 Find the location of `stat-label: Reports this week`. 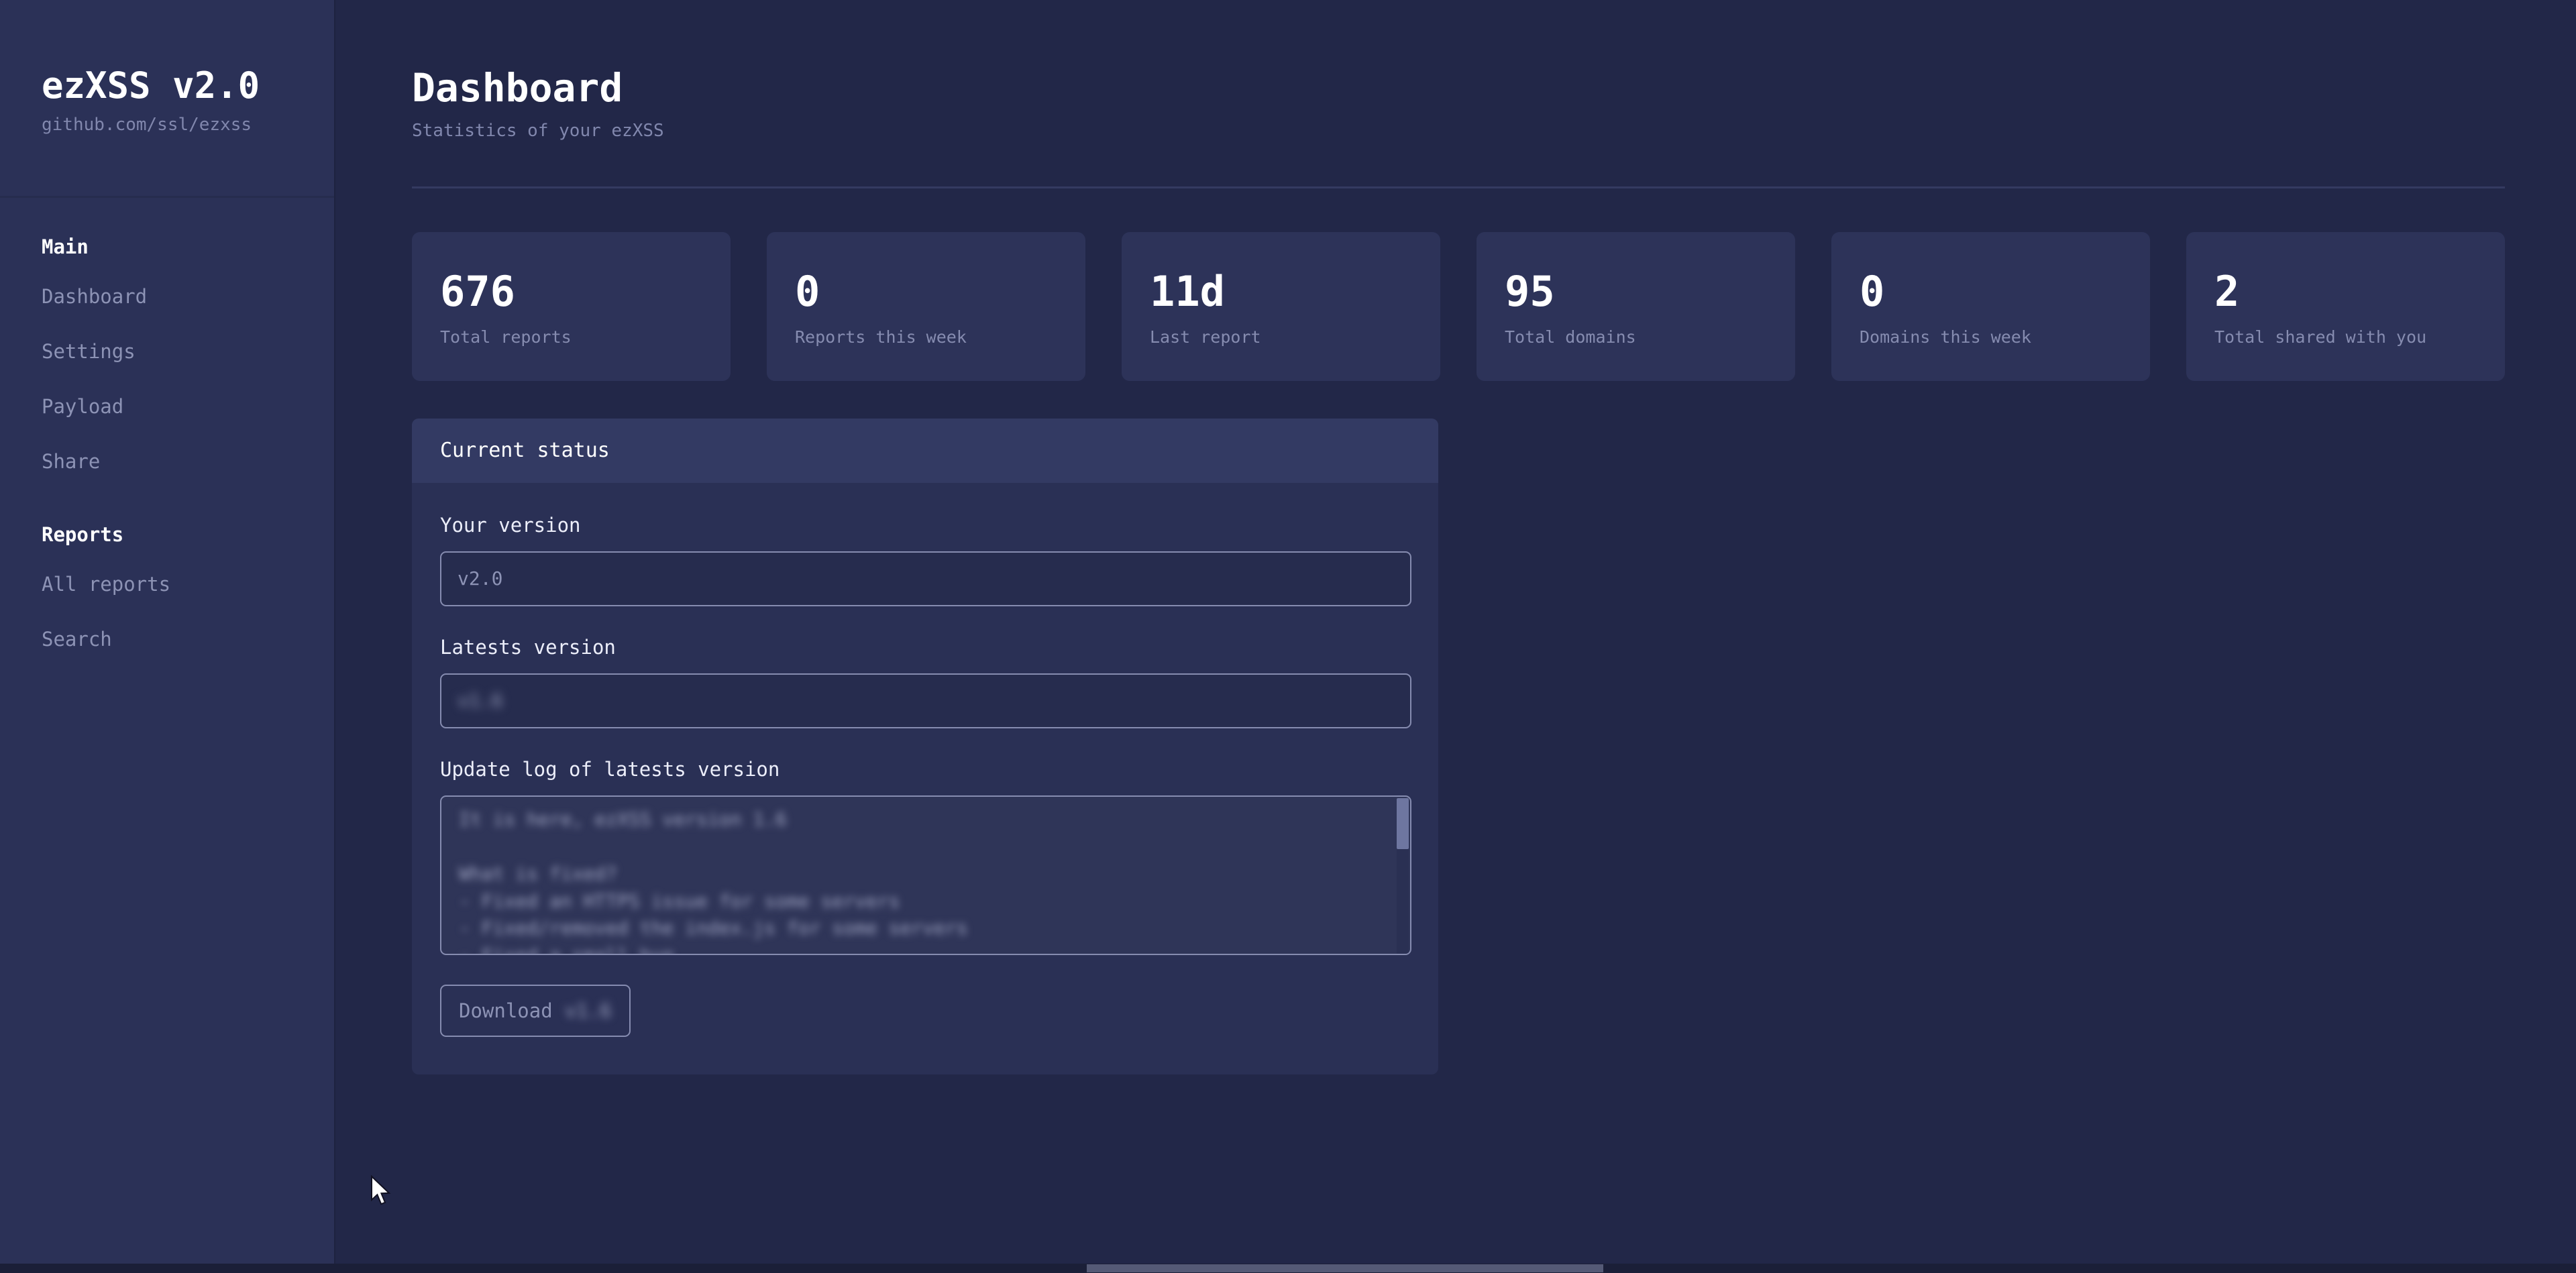

stat-label: Reports this week is located at coordinates (881, 337).